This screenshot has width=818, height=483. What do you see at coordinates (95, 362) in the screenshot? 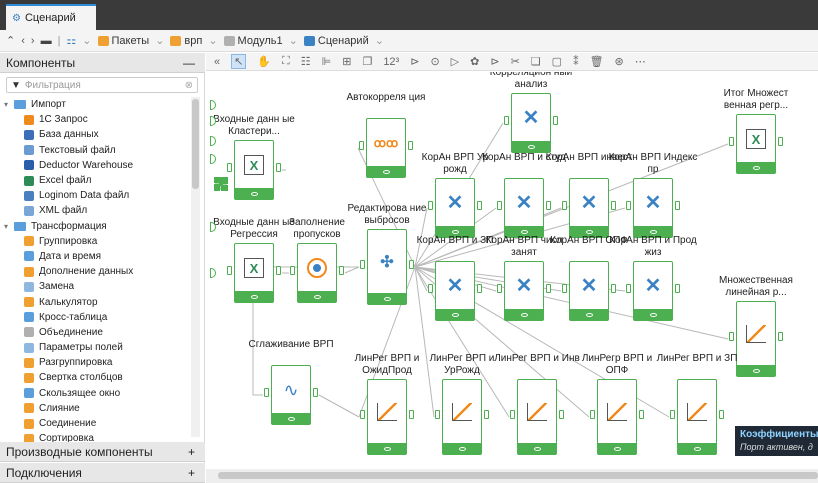
I see `tree-item: Разгруппировка` at bounding box center [95, 362].